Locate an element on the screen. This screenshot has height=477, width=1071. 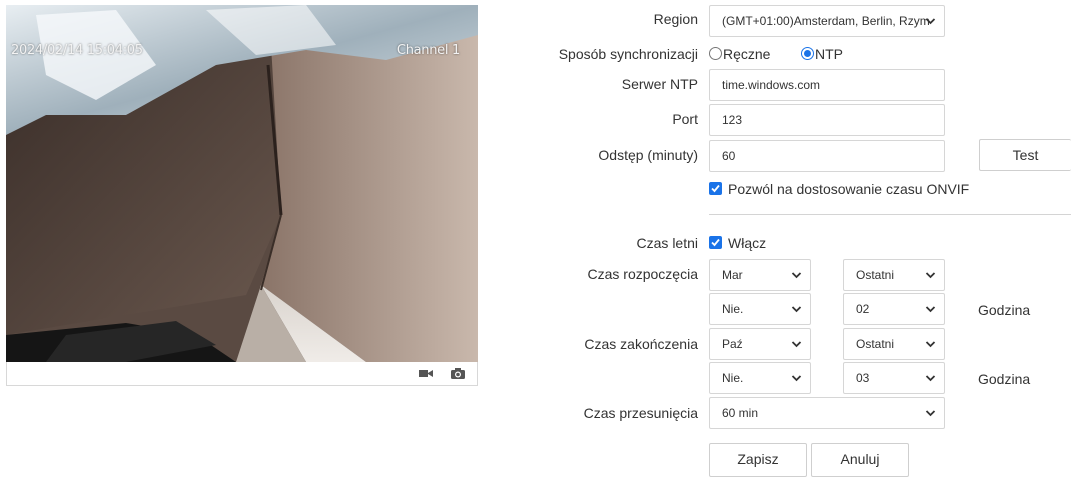
camera-icon is located at coordinates (458, 373).